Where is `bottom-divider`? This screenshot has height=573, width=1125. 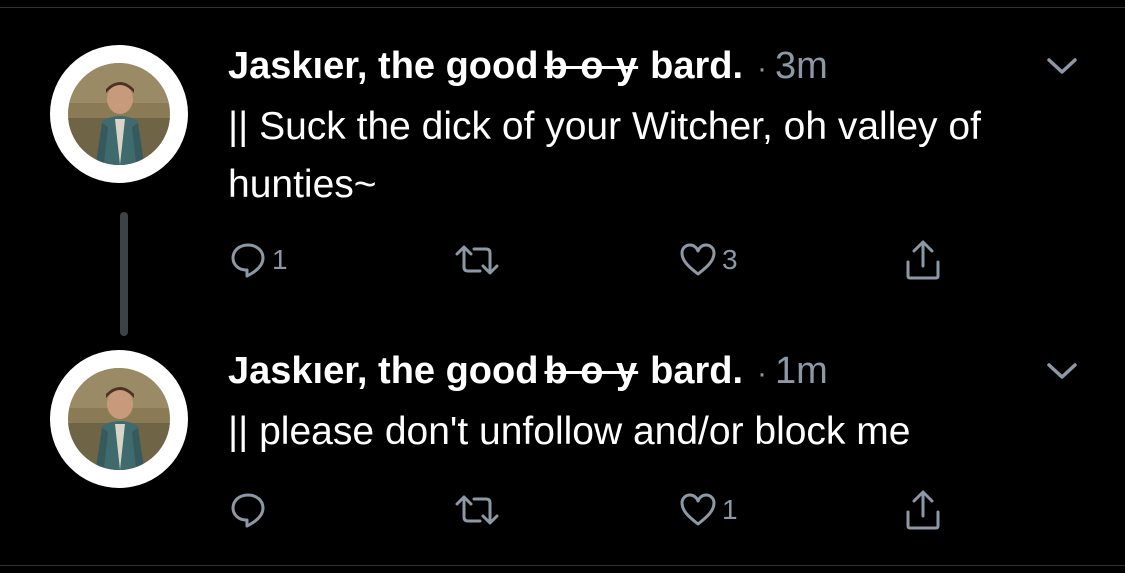
bottom-divider is located at coordinates (562, 565).